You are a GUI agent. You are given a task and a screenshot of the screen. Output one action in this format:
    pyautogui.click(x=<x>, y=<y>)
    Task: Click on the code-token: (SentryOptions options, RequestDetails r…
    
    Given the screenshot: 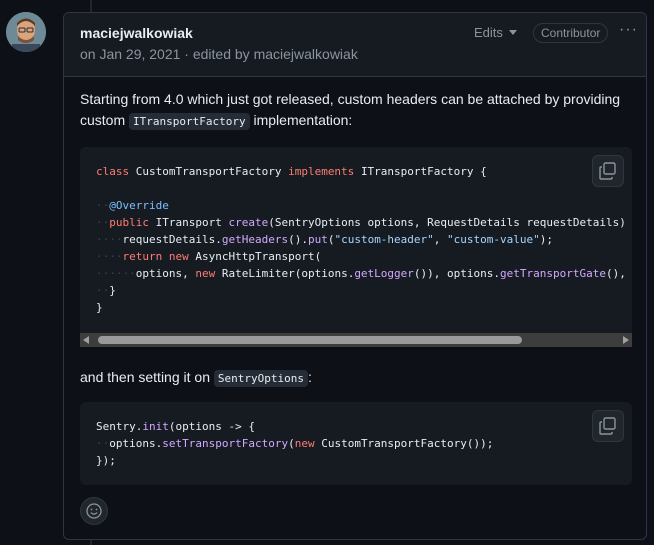 What is the action you would take?
    pyautogui.click(x=450, y=222)
    